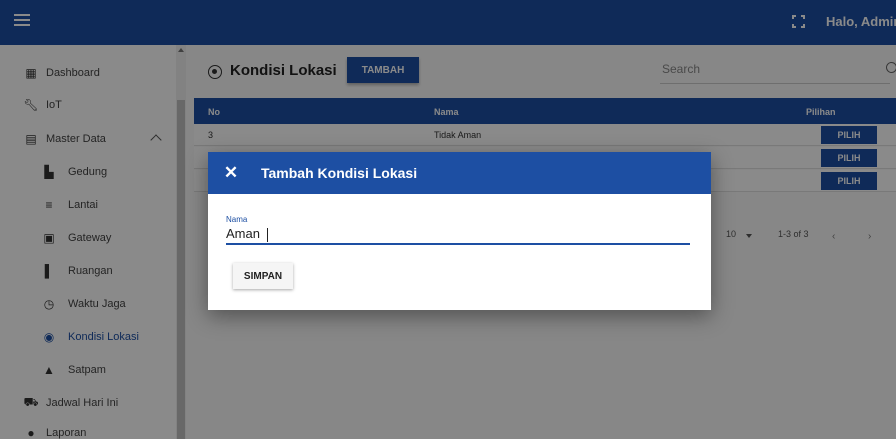  I want to click on name-field, so click(458, 235).